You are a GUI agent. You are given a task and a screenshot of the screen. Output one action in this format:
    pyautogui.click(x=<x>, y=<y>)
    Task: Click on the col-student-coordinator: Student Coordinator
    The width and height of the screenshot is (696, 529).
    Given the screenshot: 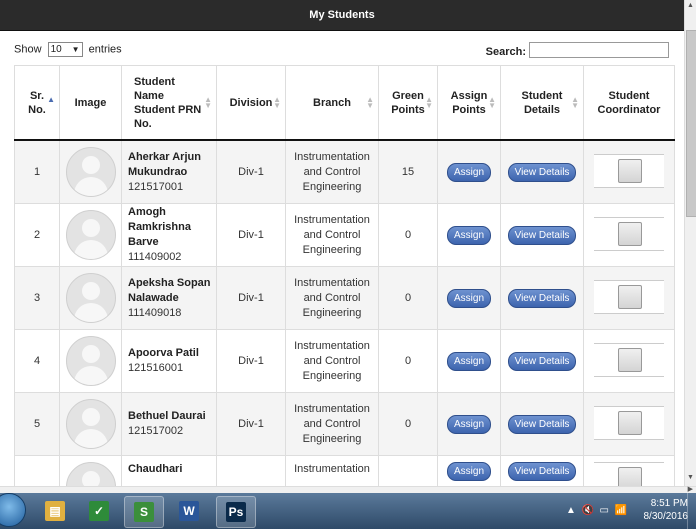 What is the action you would take?
    pyautogui.click(x=629, y=103)
    